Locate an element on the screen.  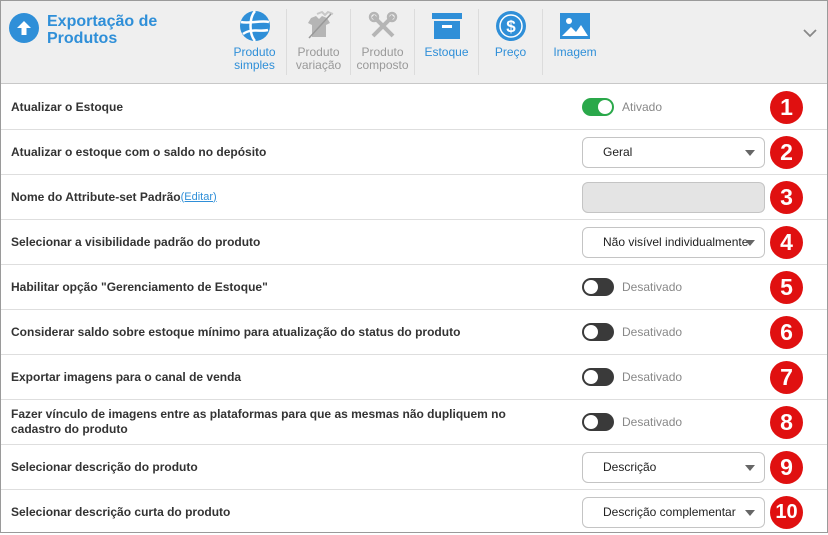
input-control is located at coordinates (673, 197).